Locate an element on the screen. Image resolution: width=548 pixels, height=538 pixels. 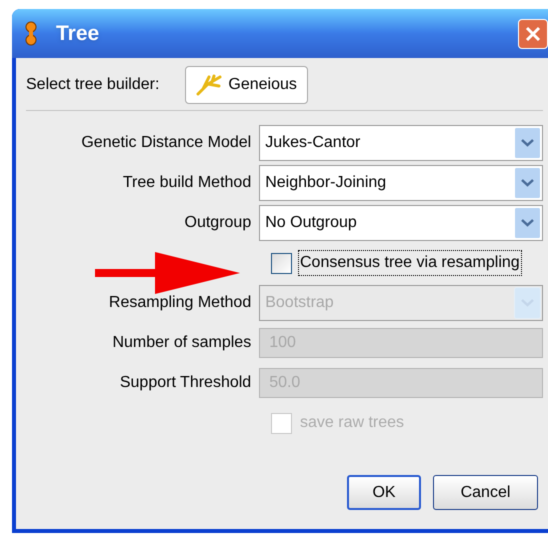
checkbox-label: Consensus tree via resampling is located at coordinates (410, 263).